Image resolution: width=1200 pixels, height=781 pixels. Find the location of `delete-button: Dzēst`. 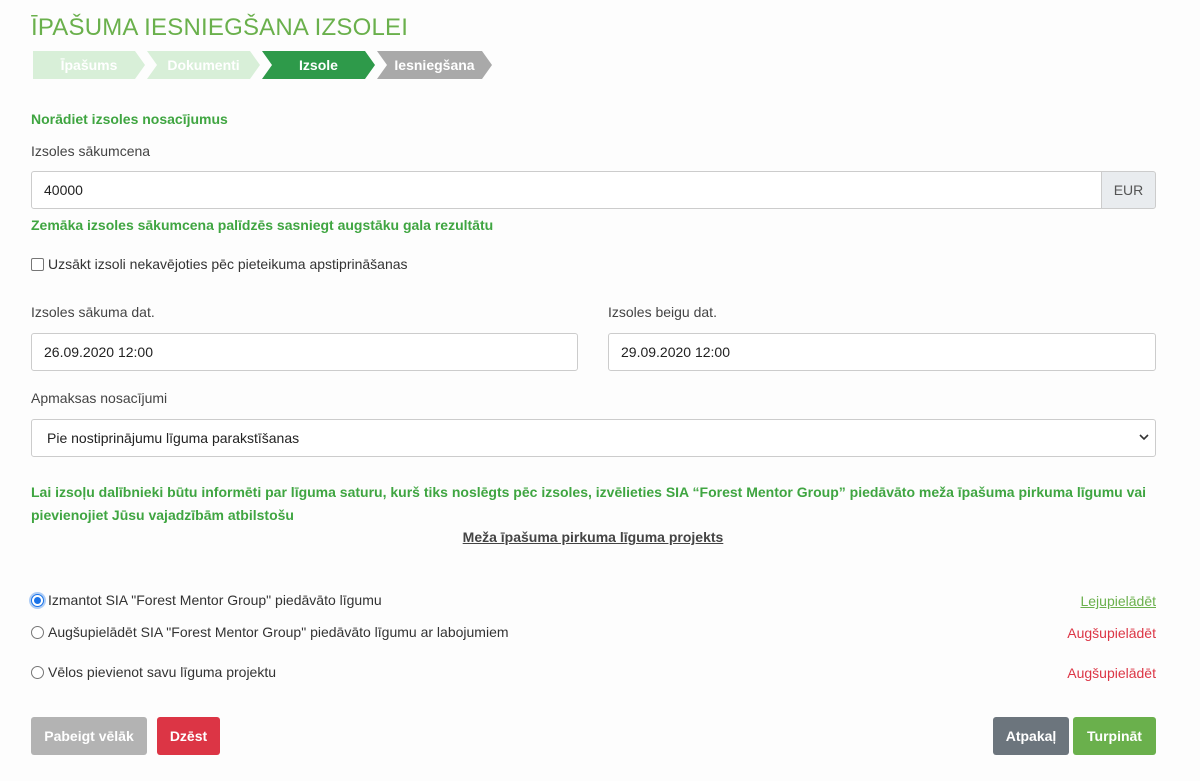

delete-button: Dzēst is located at coordinates (188, 736).